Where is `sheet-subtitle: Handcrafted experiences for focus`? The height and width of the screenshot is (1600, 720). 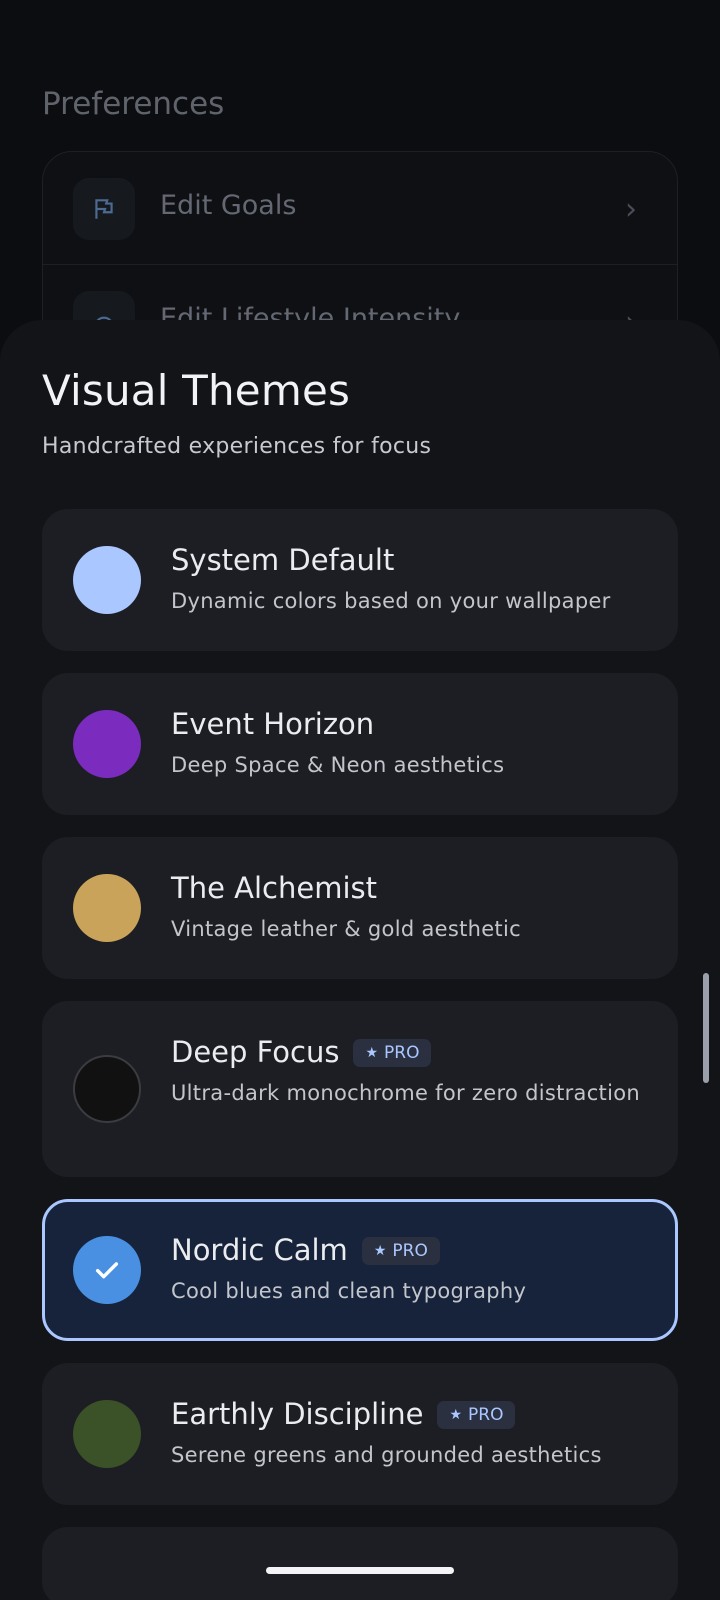 sheet-subtitle: Handcrafted experiences for focus is located at coordinates (237, 446).